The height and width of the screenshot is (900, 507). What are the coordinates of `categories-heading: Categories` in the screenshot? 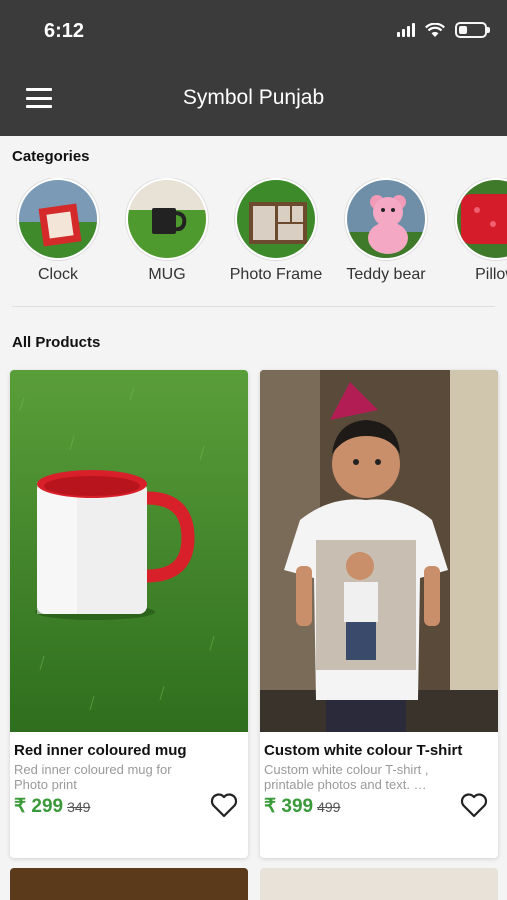 It's located at (51, 156).